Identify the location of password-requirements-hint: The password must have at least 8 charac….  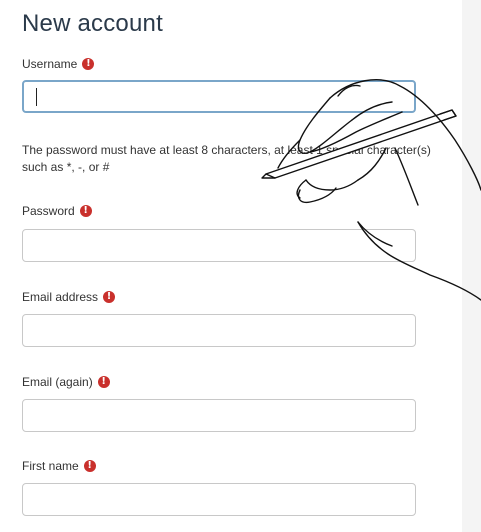
(226, 158).